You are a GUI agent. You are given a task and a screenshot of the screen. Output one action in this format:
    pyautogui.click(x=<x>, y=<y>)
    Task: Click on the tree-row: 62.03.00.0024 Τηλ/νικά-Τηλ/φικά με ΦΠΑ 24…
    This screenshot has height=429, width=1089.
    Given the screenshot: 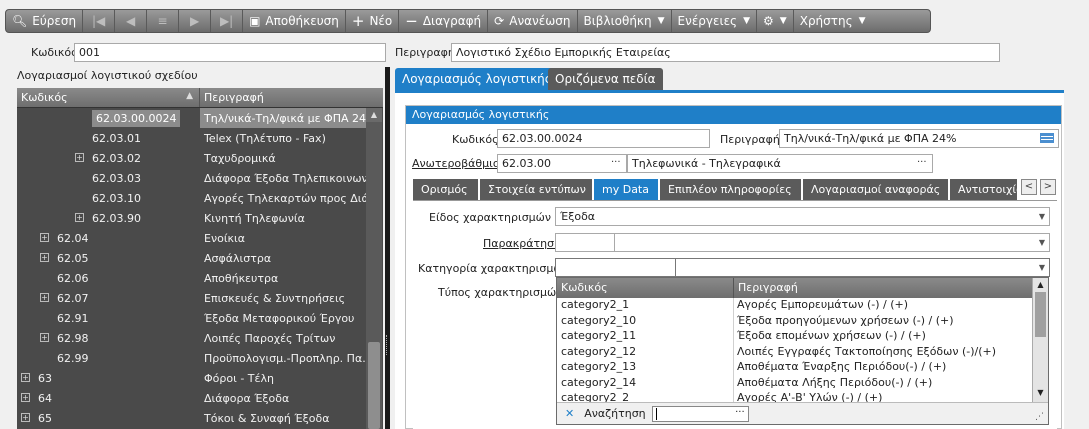 What is the action you would take?
    pyautogui.click(x=200, y=118)
    